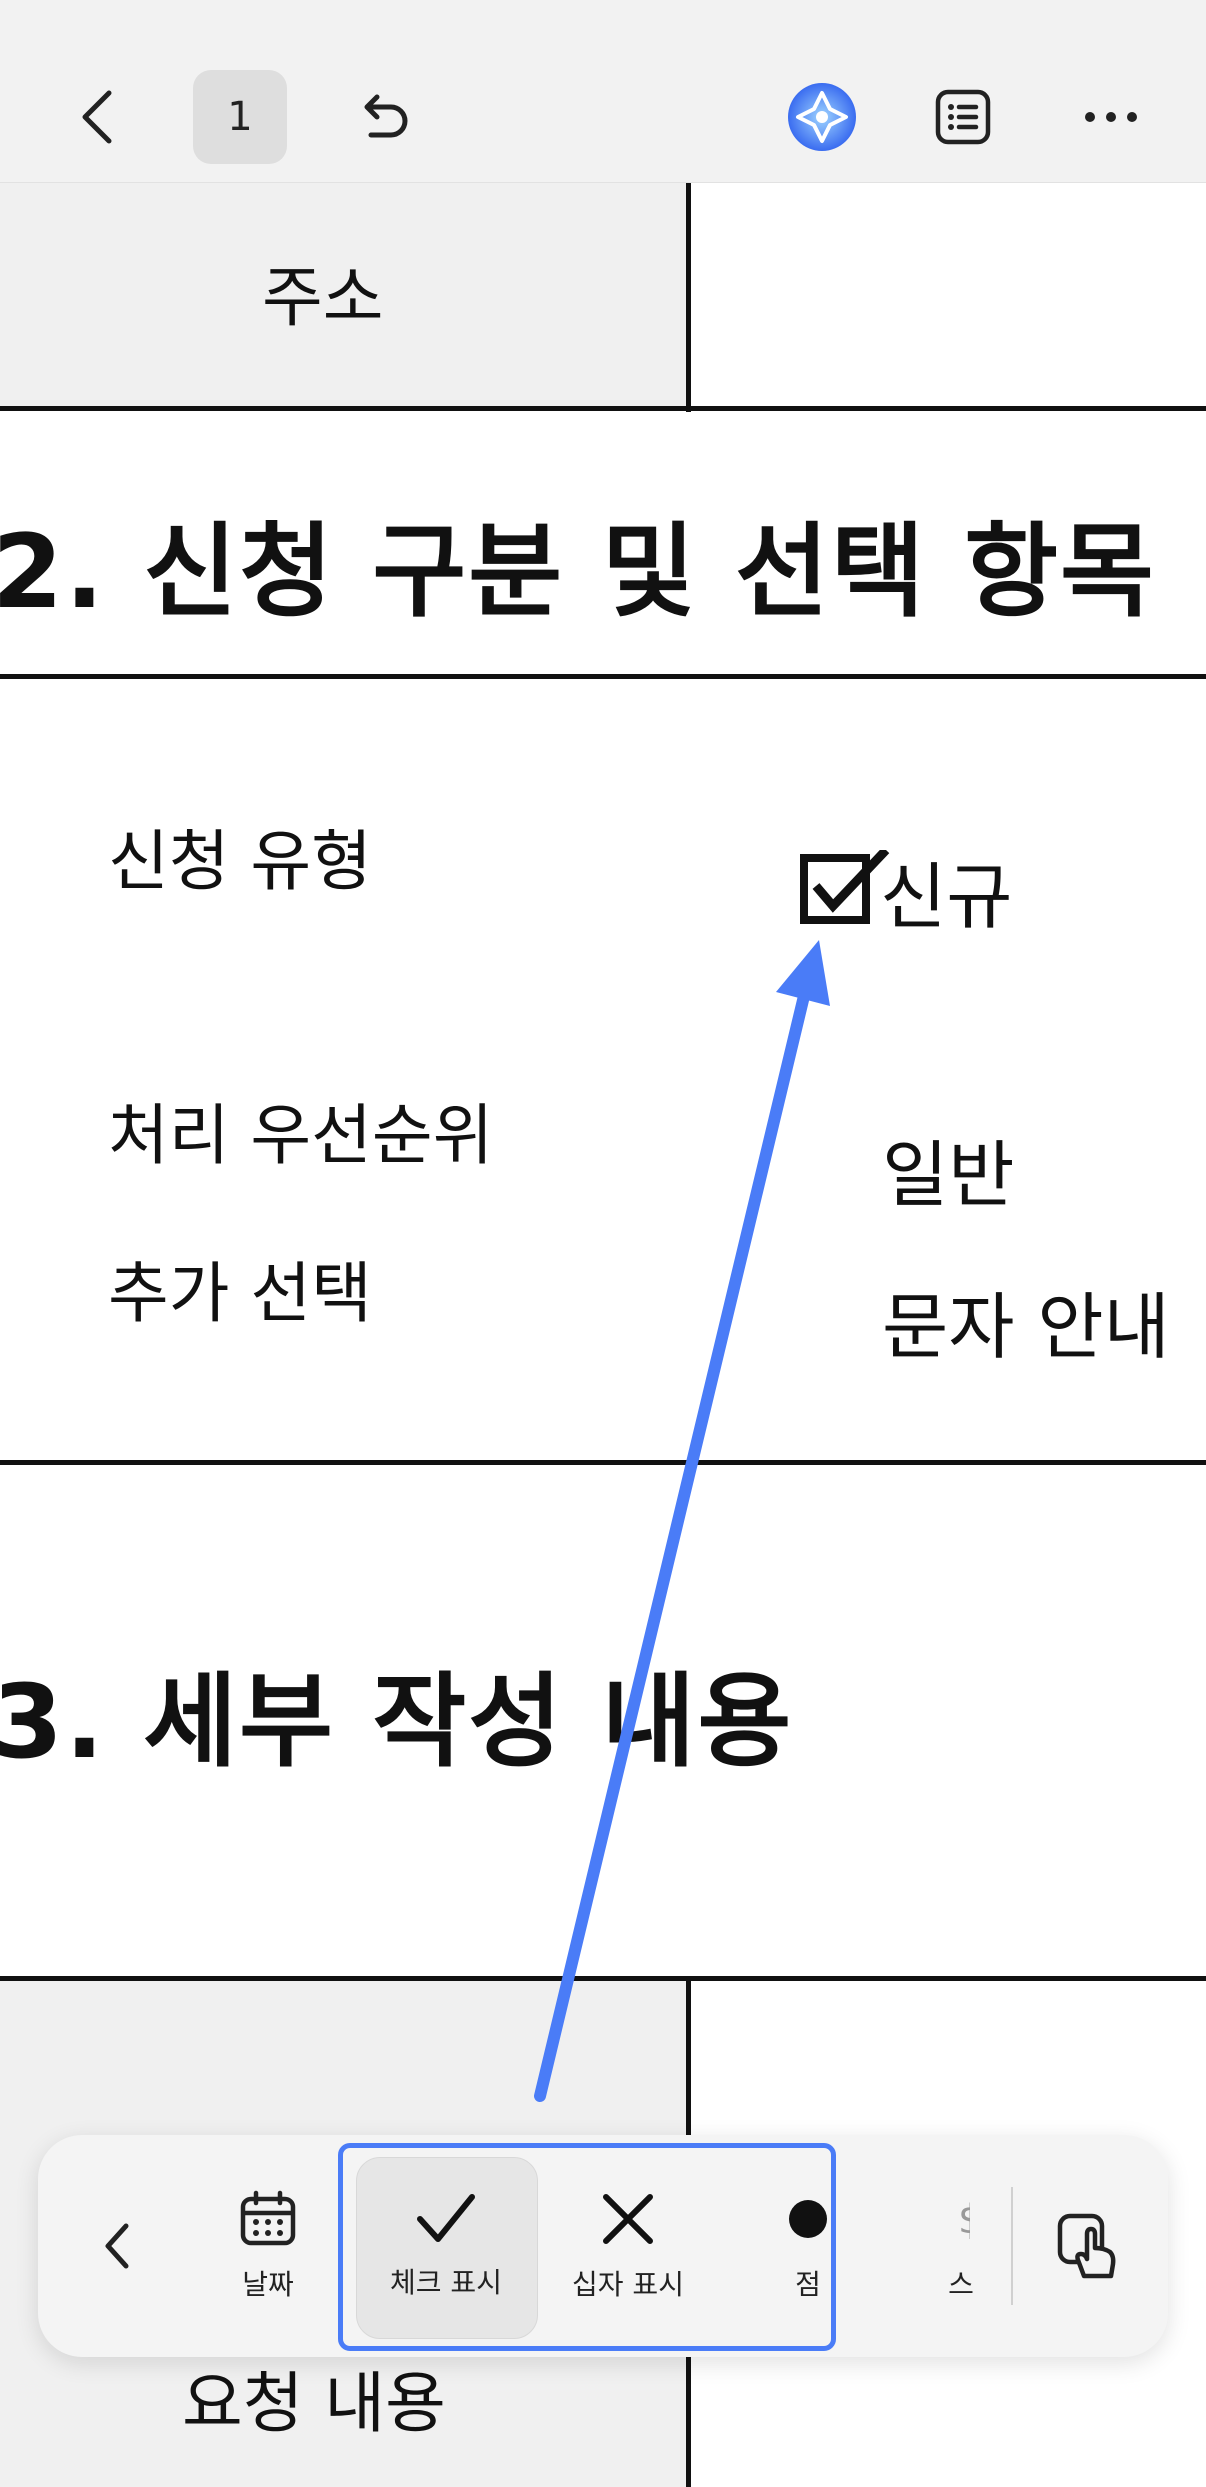 The width and height of the screenshot is (1206, 2487). I want to click on toolbar-back-button, so click(117, 2246).